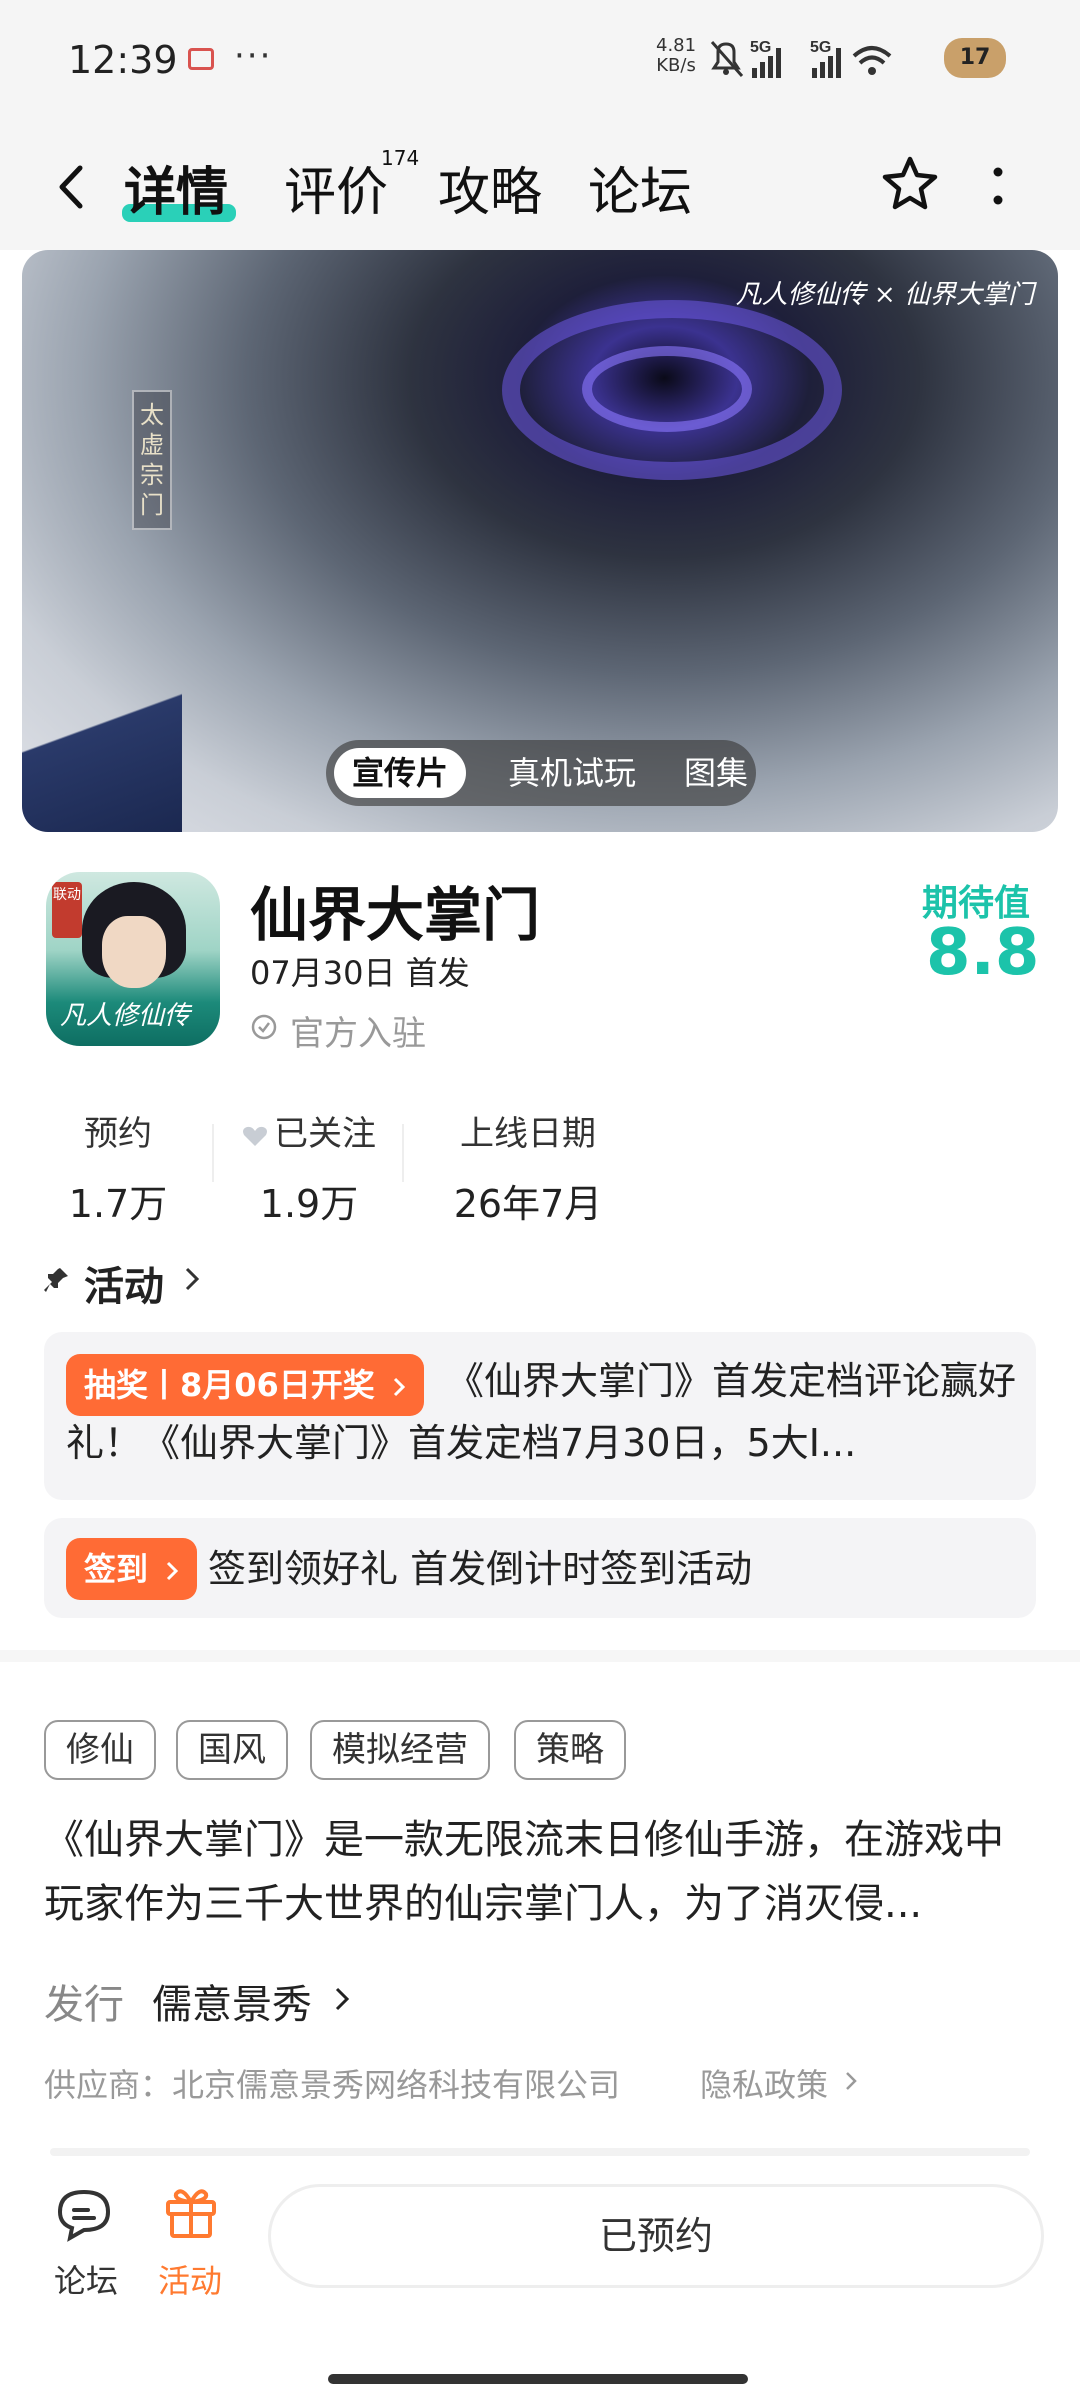 The height and width of the screenshot is (2400, 1080). I want to click on top-nav: 详情 评价 174 攻略 论坛, so click(540, 185).